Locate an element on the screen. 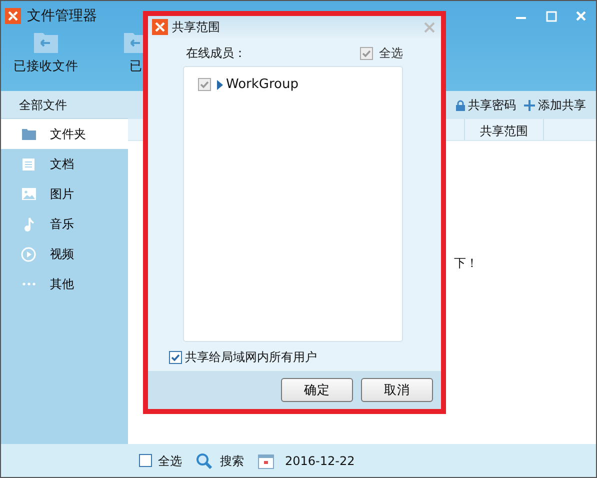 Image resolution: width=597 pixels, height=478 pixels. lock-icon is located at coordinates (460, 105).